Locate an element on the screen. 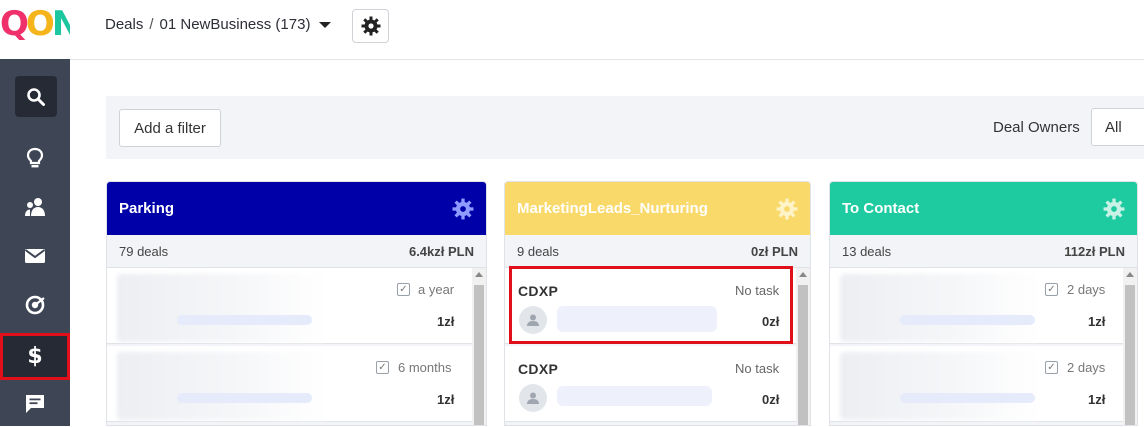 The image size is (1144, 427). deal-owners-label: Deal Owners is located at coordinates (1036, 127).